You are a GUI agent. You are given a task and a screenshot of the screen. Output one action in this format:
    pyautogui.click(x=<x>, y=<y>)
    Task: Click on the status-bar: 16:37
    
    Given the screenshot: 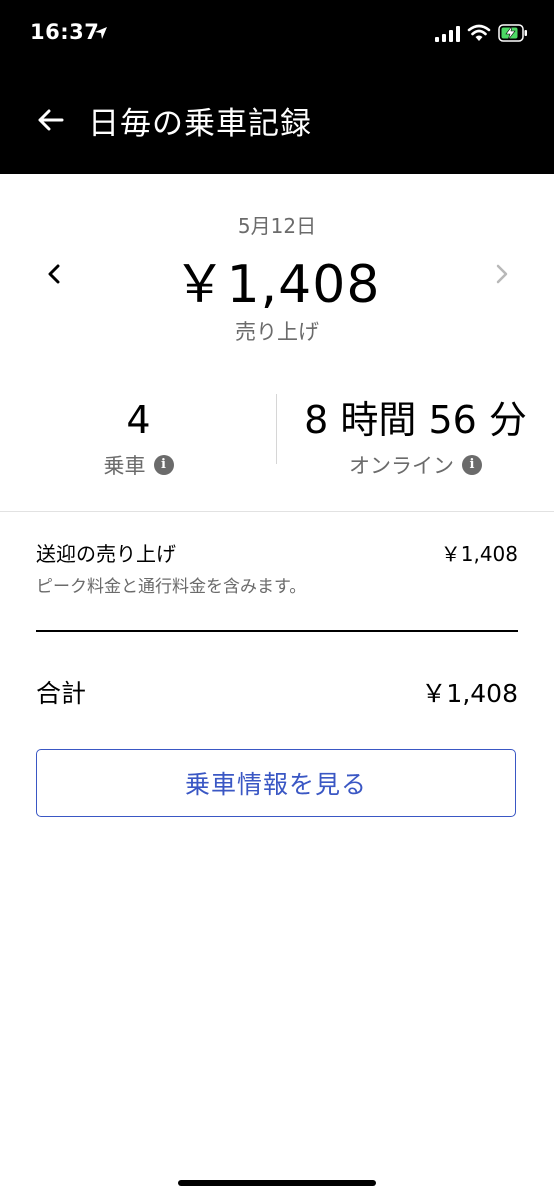 What is the action you would take?
    pyautogui.click(x=277, y=34)
    